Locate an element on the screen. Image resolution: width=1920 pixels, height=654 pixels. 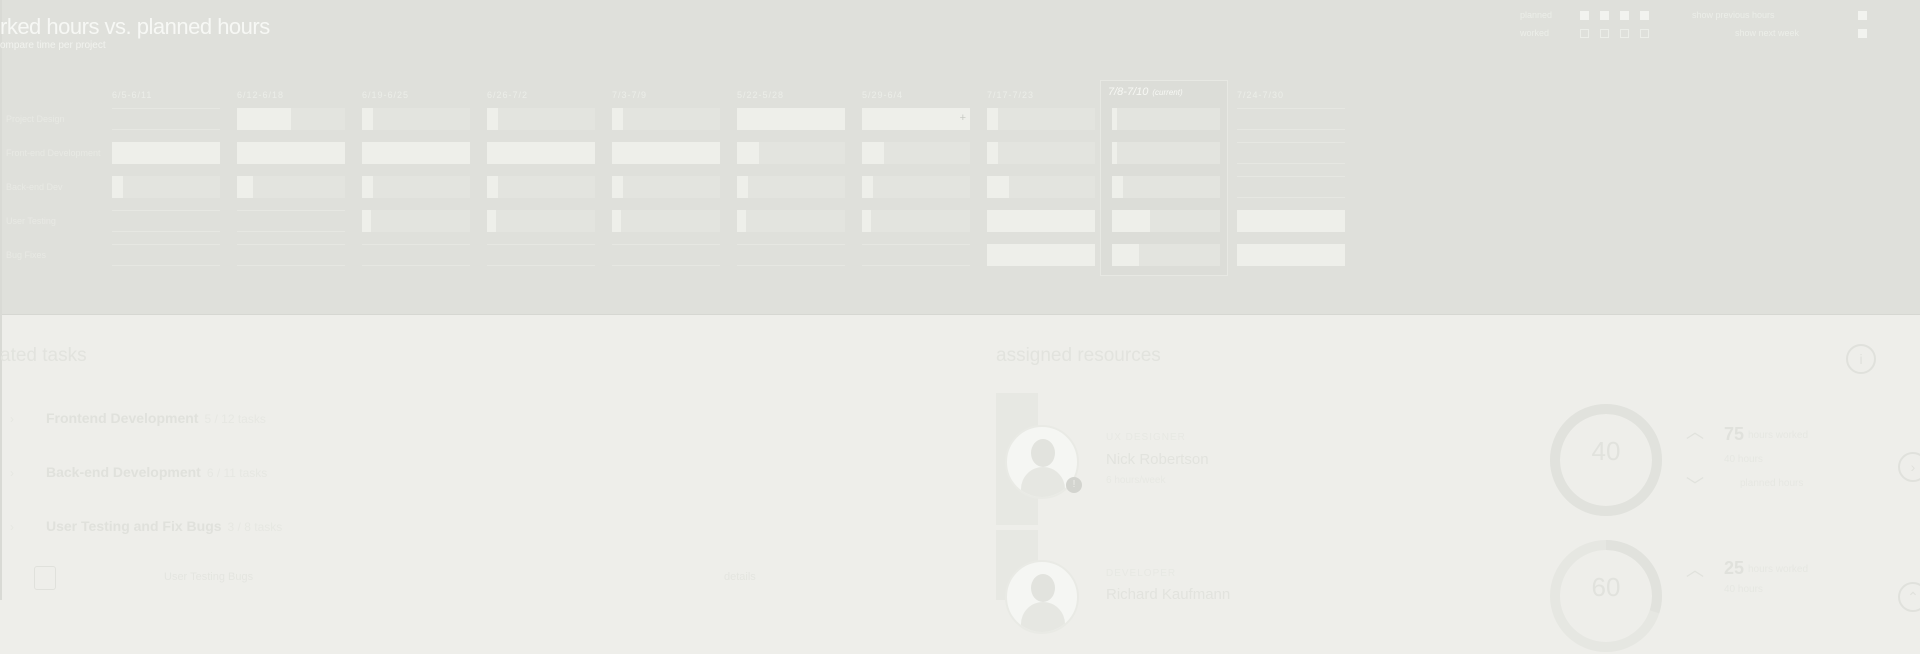
column-header: 5/29-6/4 is located at coordinates (883, 95).